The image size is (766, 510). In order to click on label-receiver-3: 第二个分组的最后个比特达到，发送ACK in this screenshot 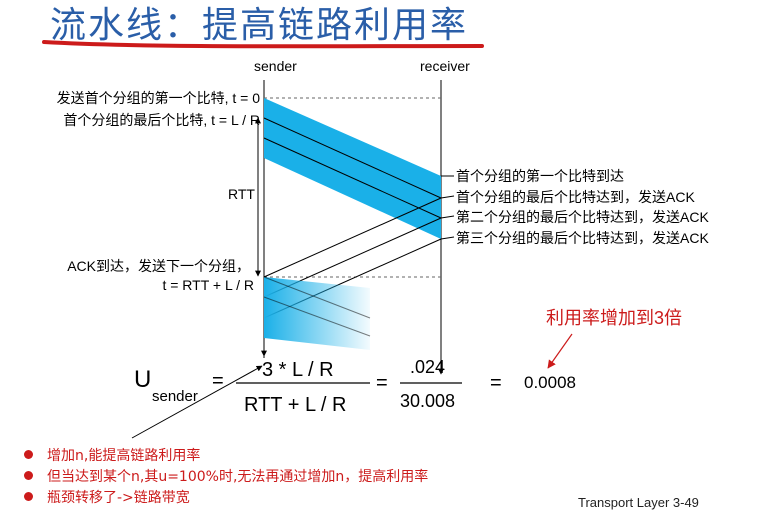, I will do `click(582, 217)`.